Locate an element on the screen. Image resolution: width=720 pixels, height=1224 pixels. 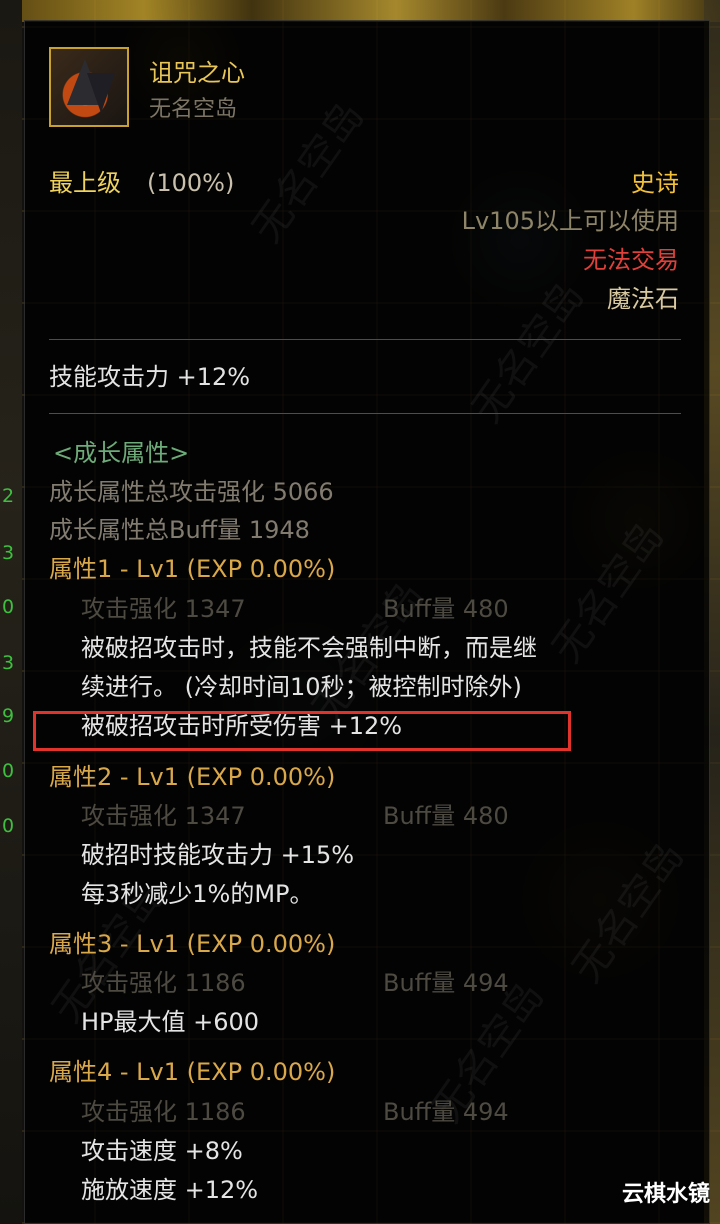
stone-shard-icon is located at coordinates (101, 93).